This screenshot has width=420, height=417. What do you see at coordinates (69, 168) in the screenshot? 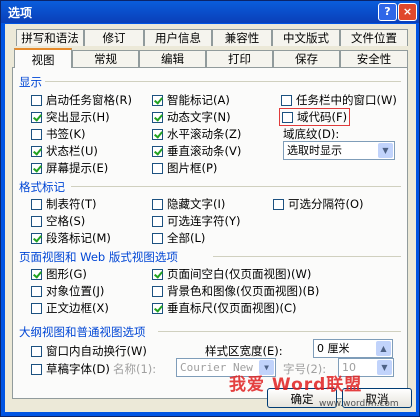
I see `cb-screentips: 屏幕提示(E)` at bounding box center [69, 168].